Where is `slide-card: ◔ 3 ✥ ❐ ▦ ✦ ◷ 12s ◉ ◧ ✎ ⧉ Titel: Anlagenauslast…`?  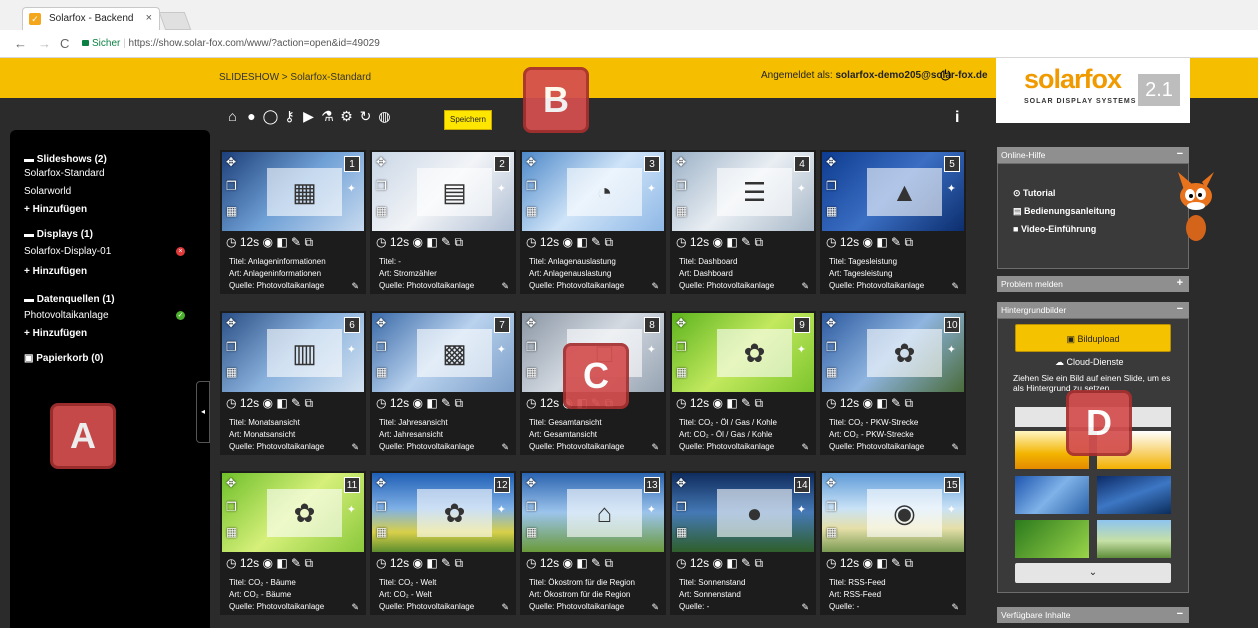 slide-card: ◔ 3 ✥ ❐ ▦ ✦ ◷ 12s ◉ ◧ ✎ ⧉ Titel: Anlagenauslast… is located at coordinates (593, 222).